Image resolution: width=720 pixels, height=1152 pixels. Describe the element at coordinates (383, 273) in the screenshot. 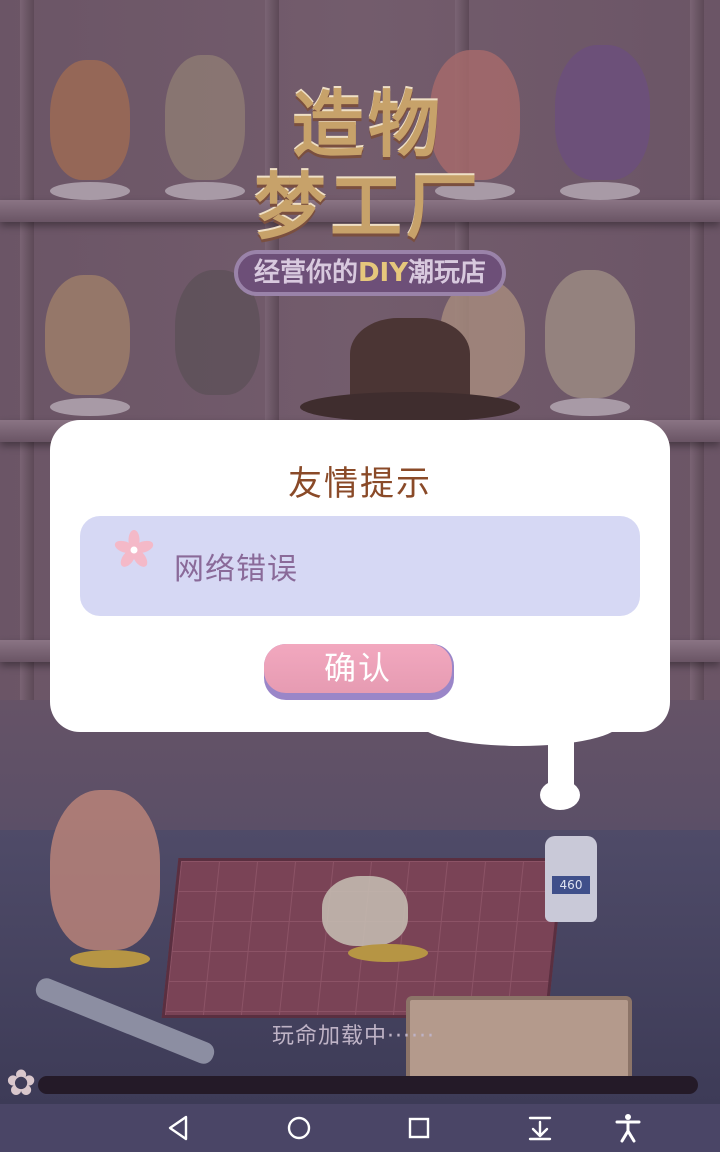

I see `logo-subtitle-accent: DIY` at that location.